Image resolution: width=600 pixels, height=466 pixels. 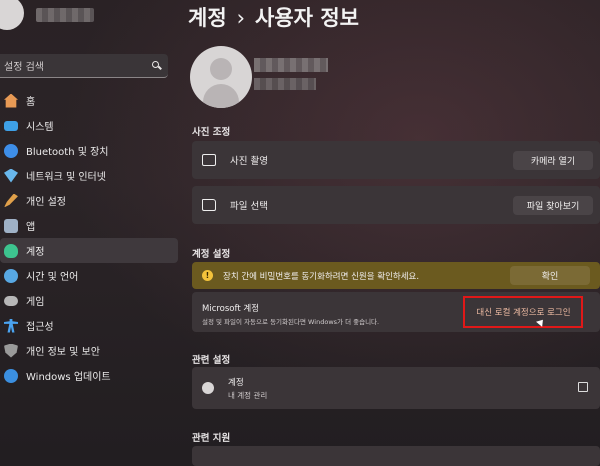 I want to click on user-avatar, so click(x=221, y=77).